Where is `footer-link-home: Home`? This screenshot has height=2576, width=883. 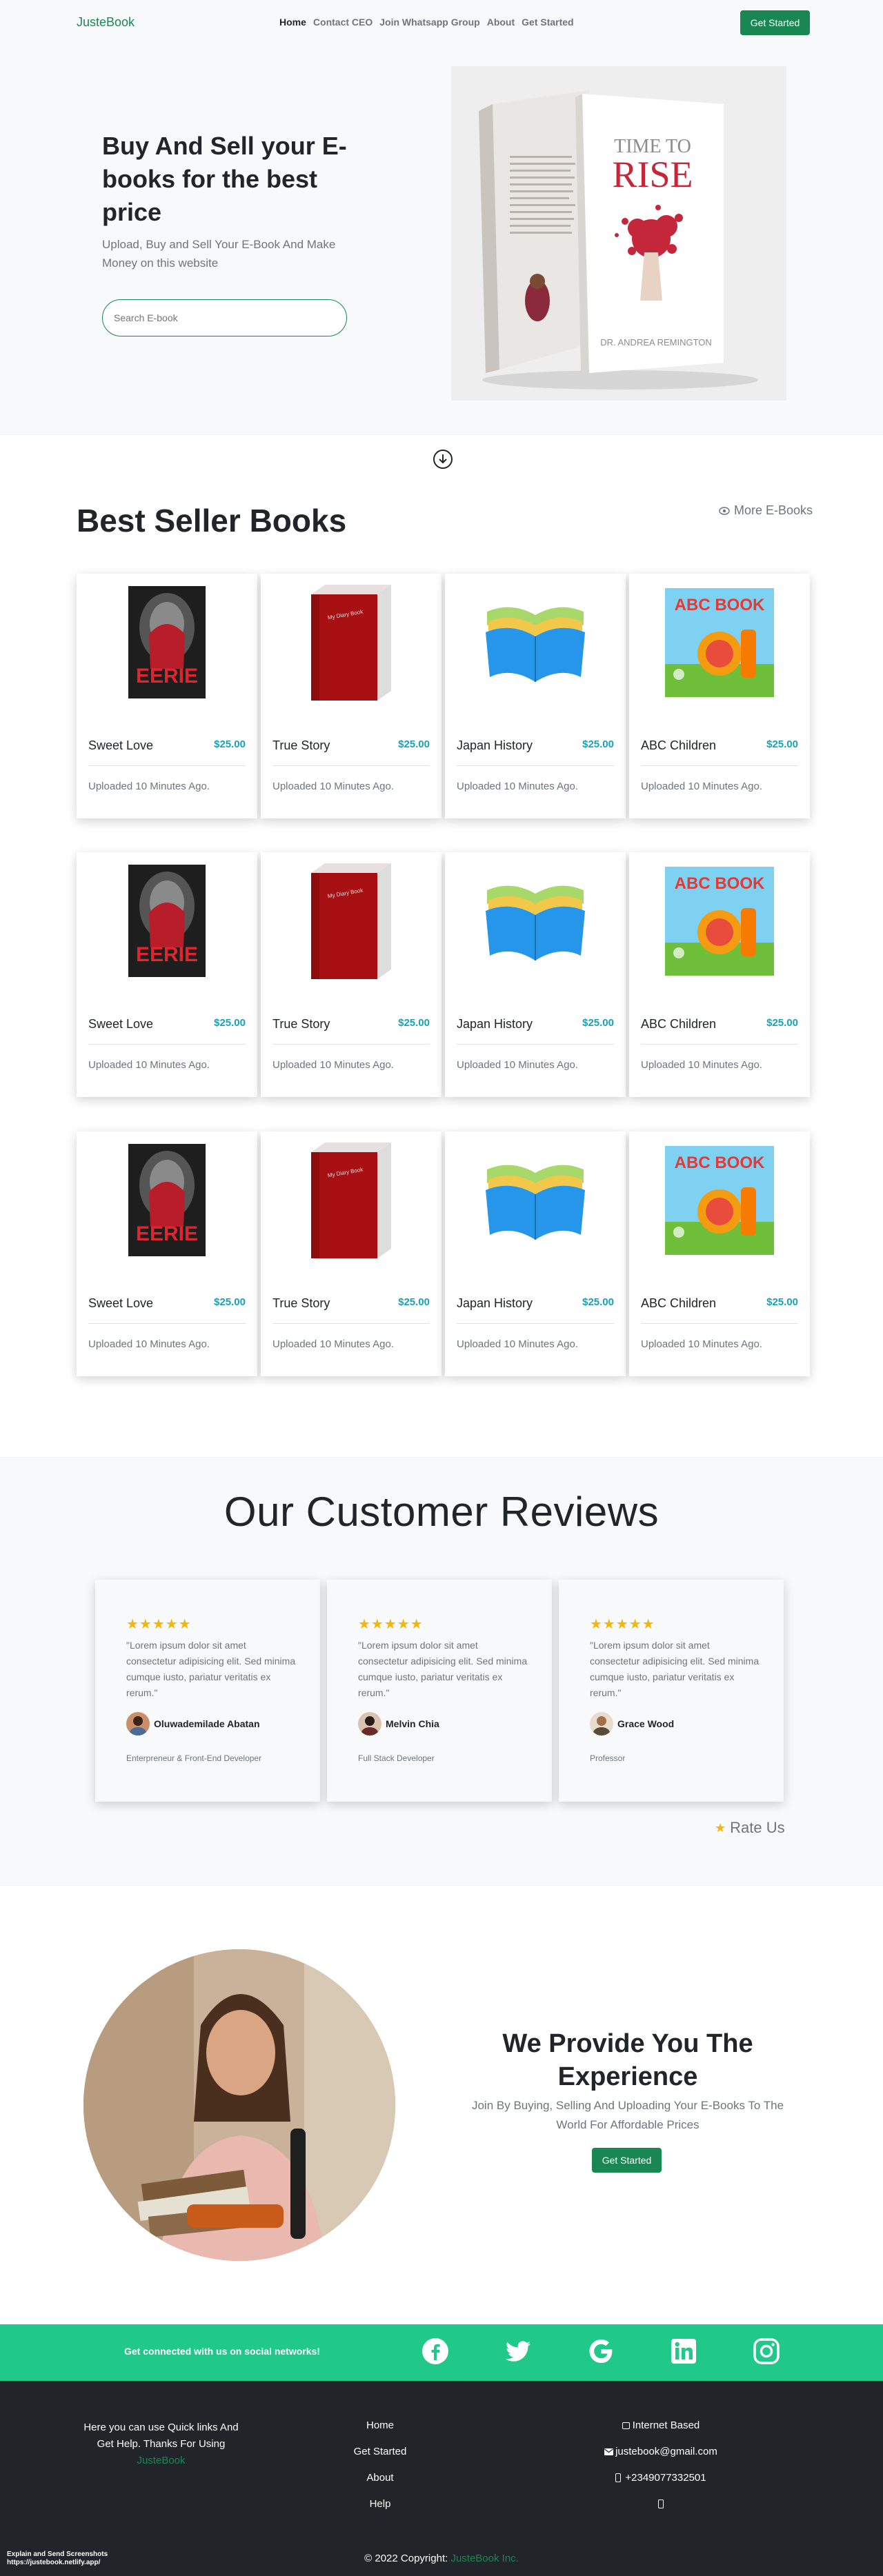
footer-link-home: Home is located at coordinates (380, 2432).